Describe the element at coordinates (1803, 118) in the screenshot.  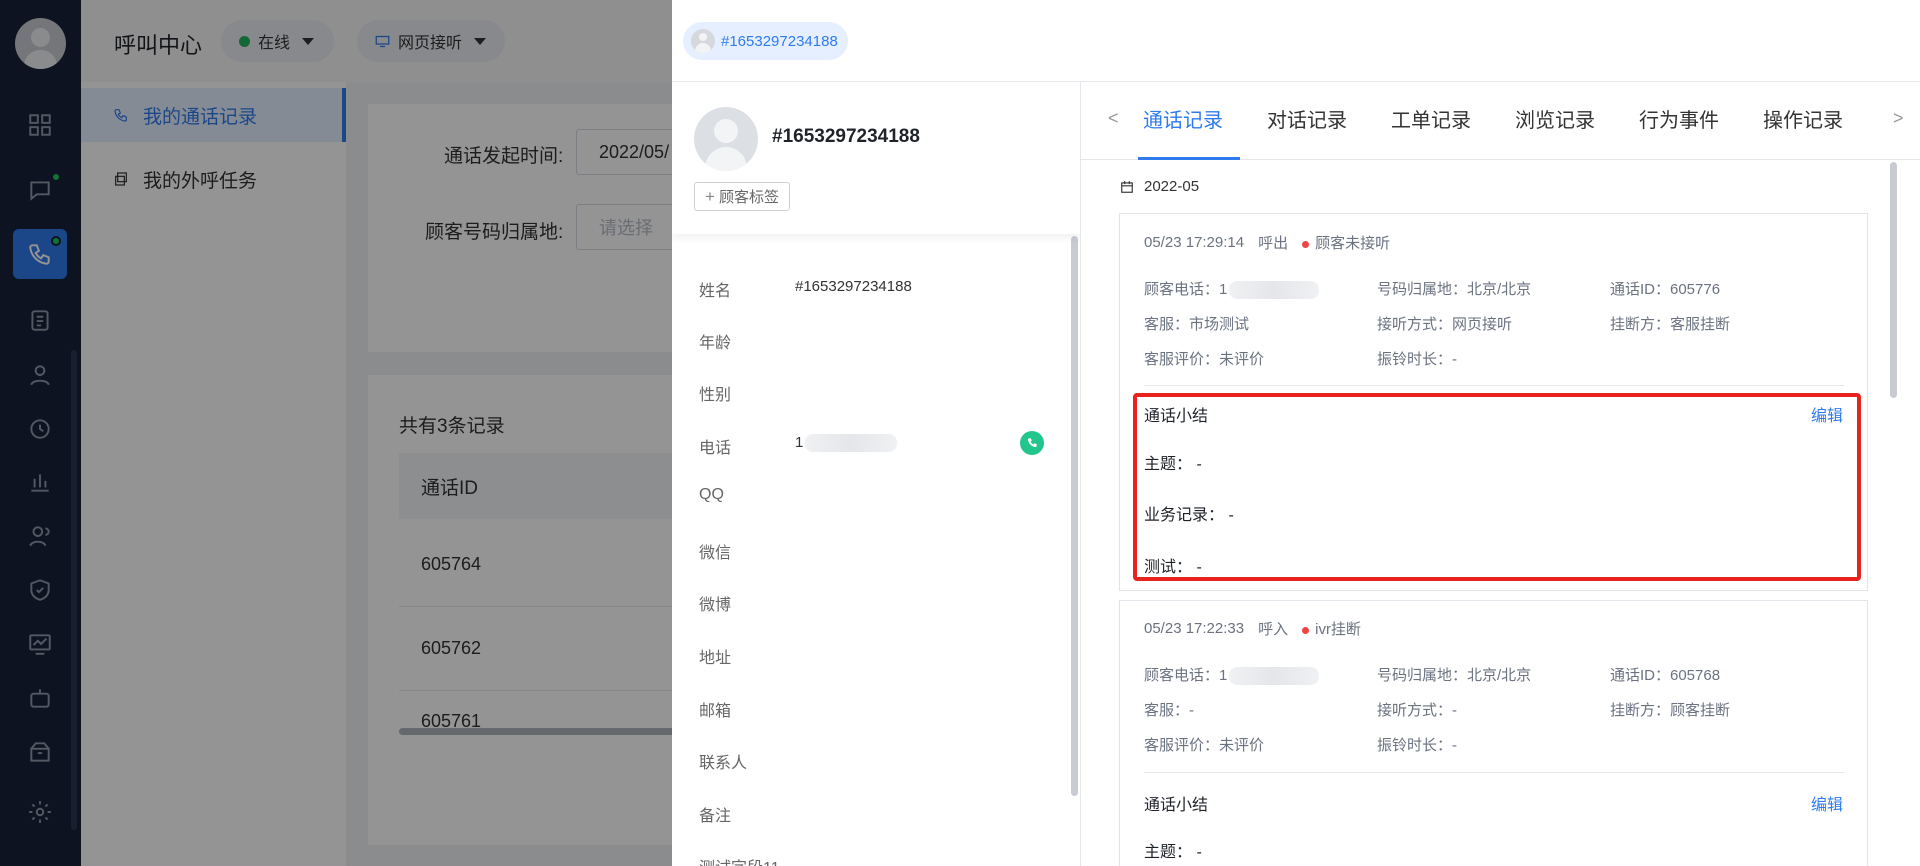
I see `tab-operation-records: 操作记录` at that location.